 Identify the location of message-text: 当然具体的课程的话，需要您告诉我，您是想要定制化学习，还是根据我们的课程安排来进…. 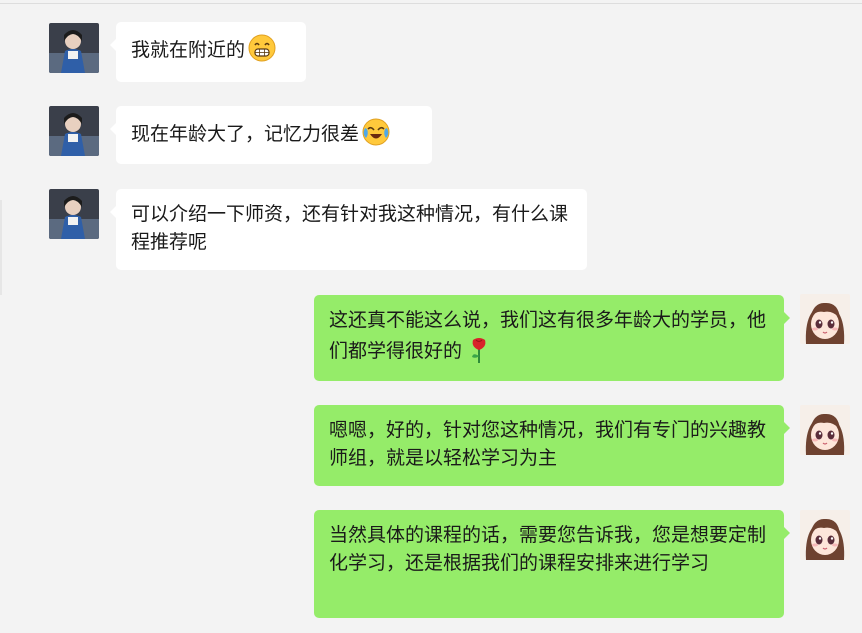
(548, 549).